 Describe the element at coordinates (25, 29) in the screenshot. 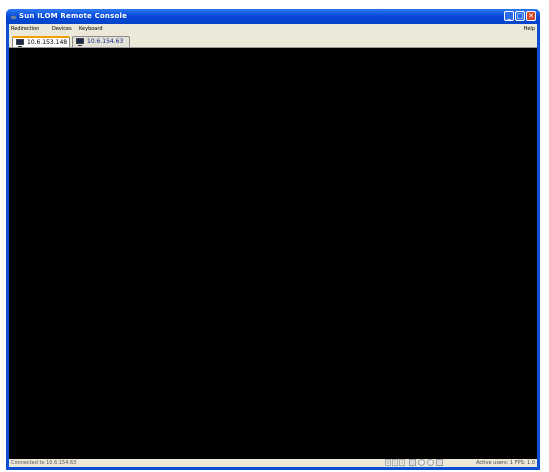

I see `menu-redirection: Redirection` at that location.